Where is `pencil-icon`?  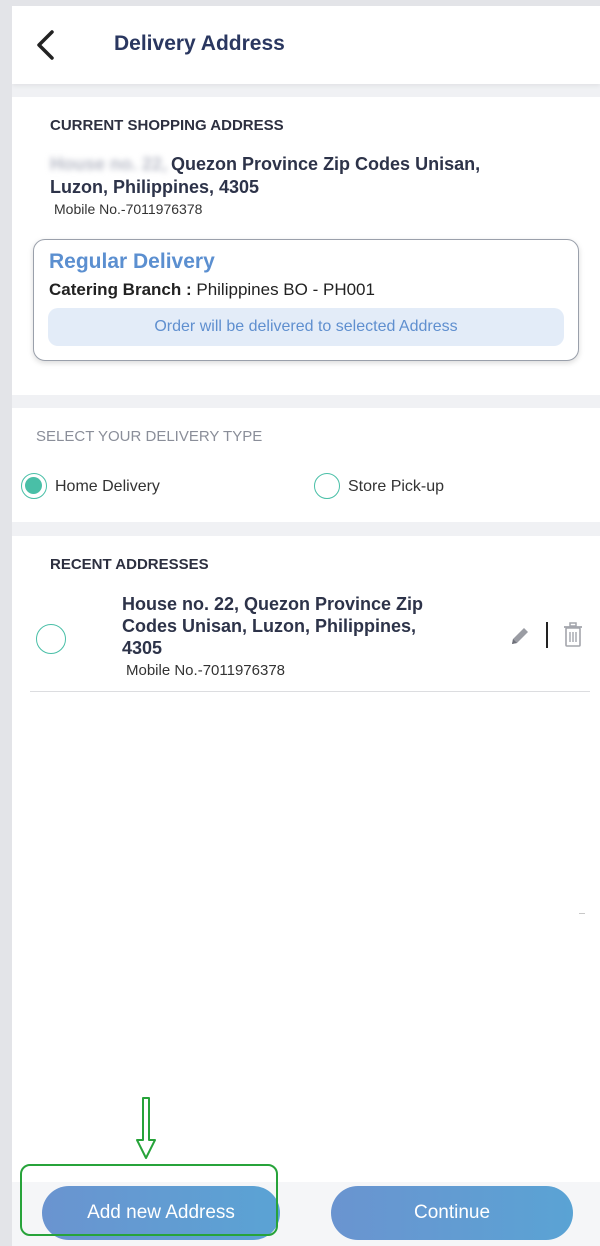 pencil-icon is located at coordinates (520, 636).